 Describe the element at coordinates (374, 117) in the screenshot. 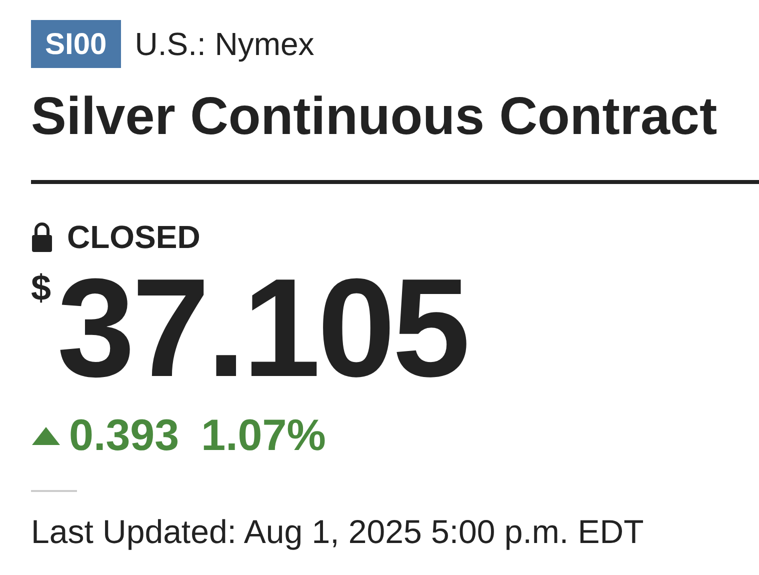

I see `contract-title: Silver Continuous Contract` at that location.